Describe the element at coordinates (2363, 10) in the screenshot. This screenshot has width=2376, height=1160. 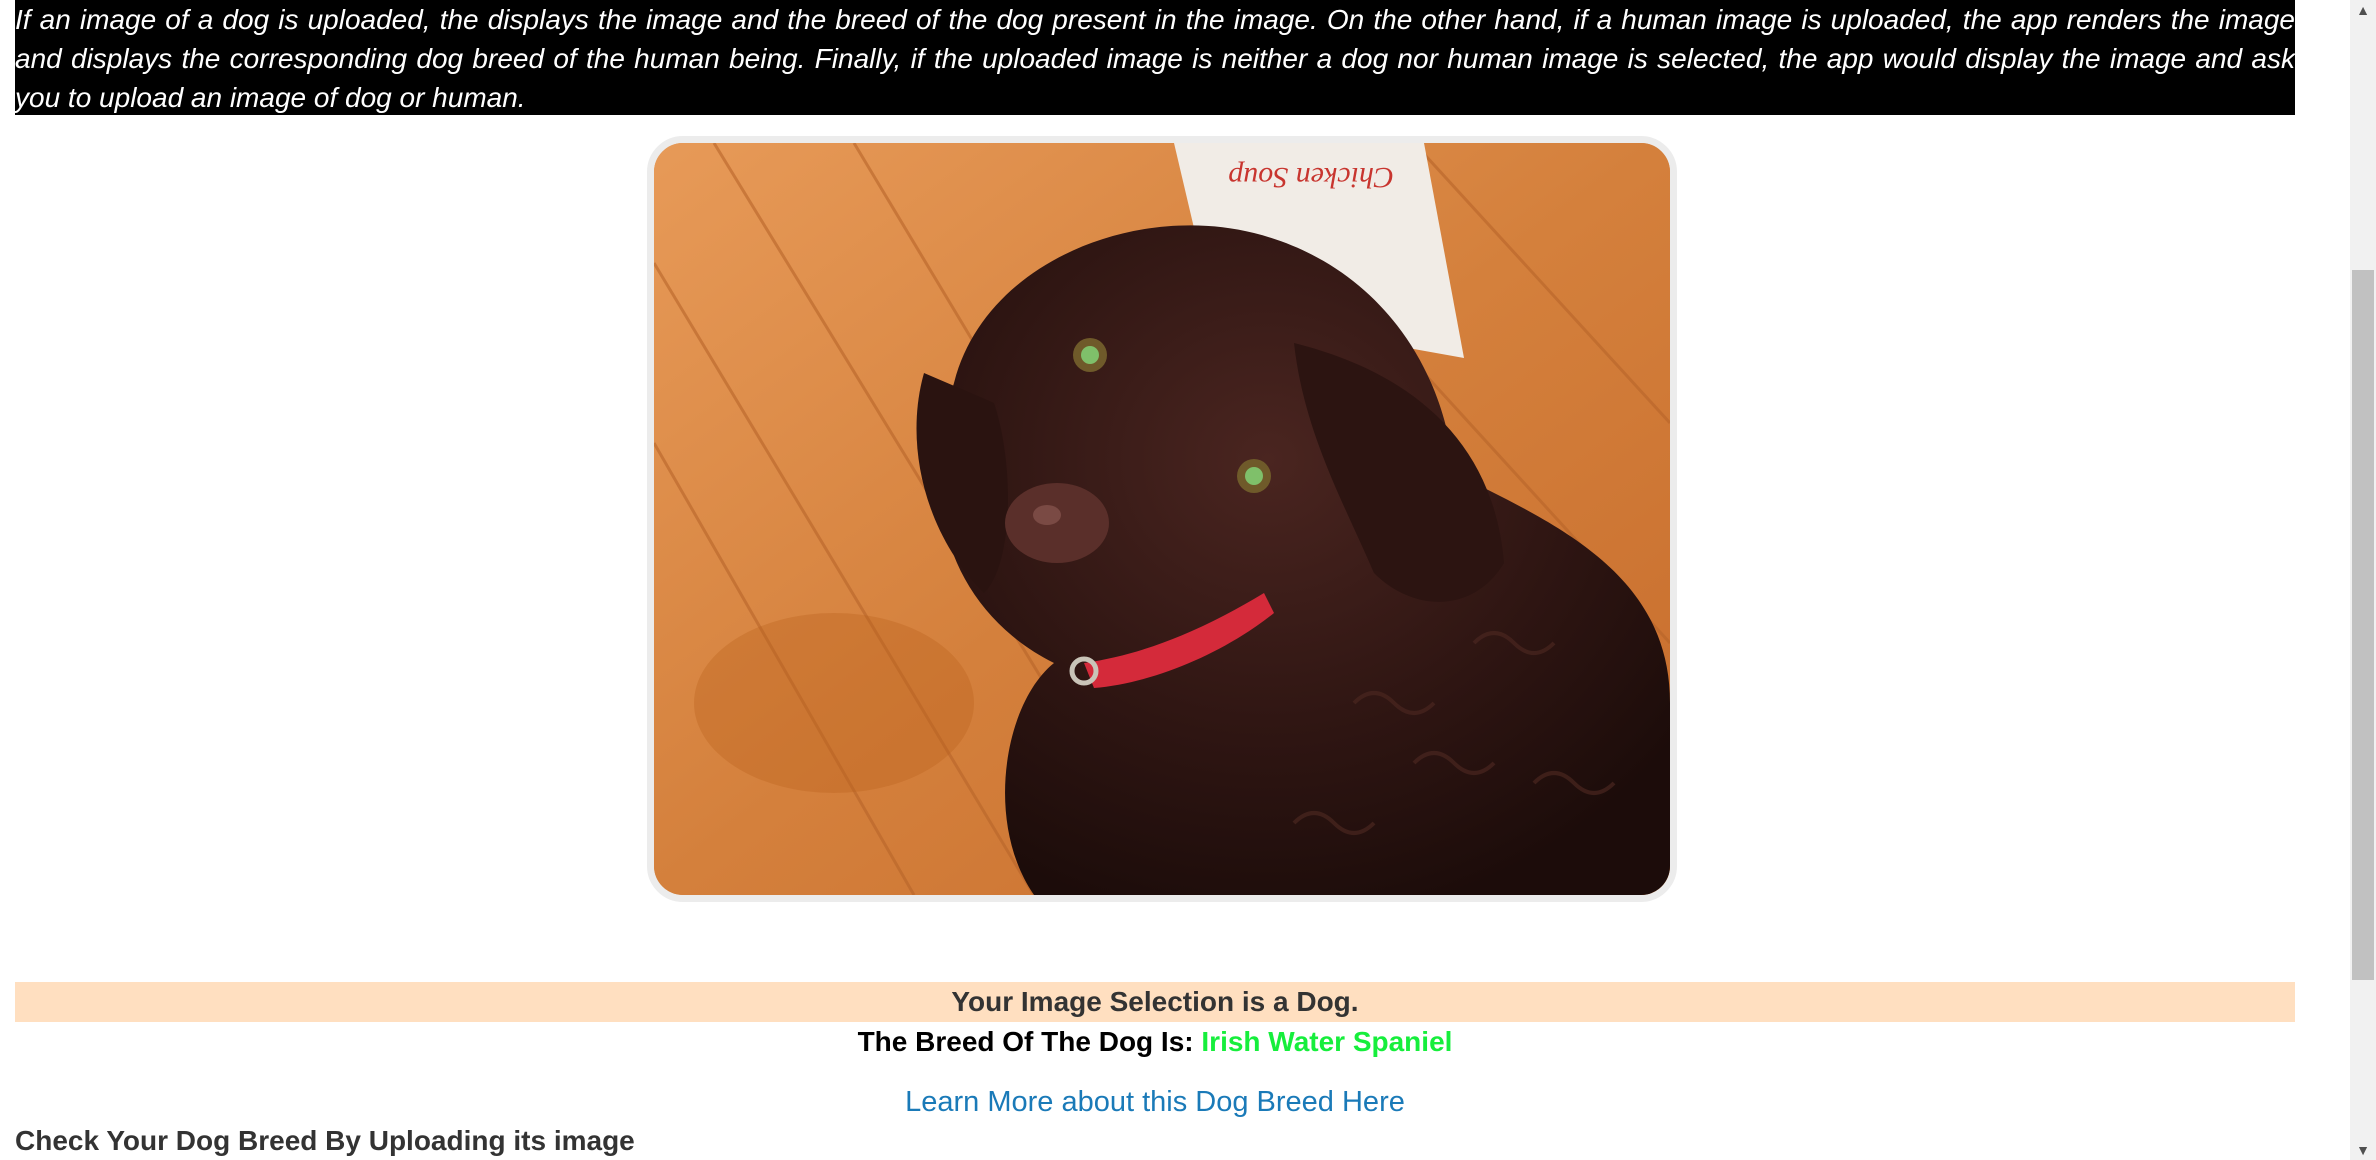
I see `arrow-up-icon: ▲` at that location.